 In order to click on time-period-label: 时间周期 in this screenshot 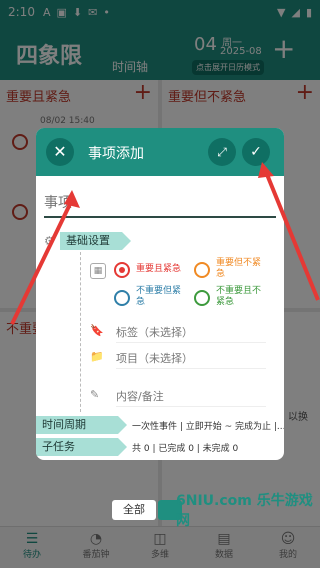, I will do `click(81, 425)`.